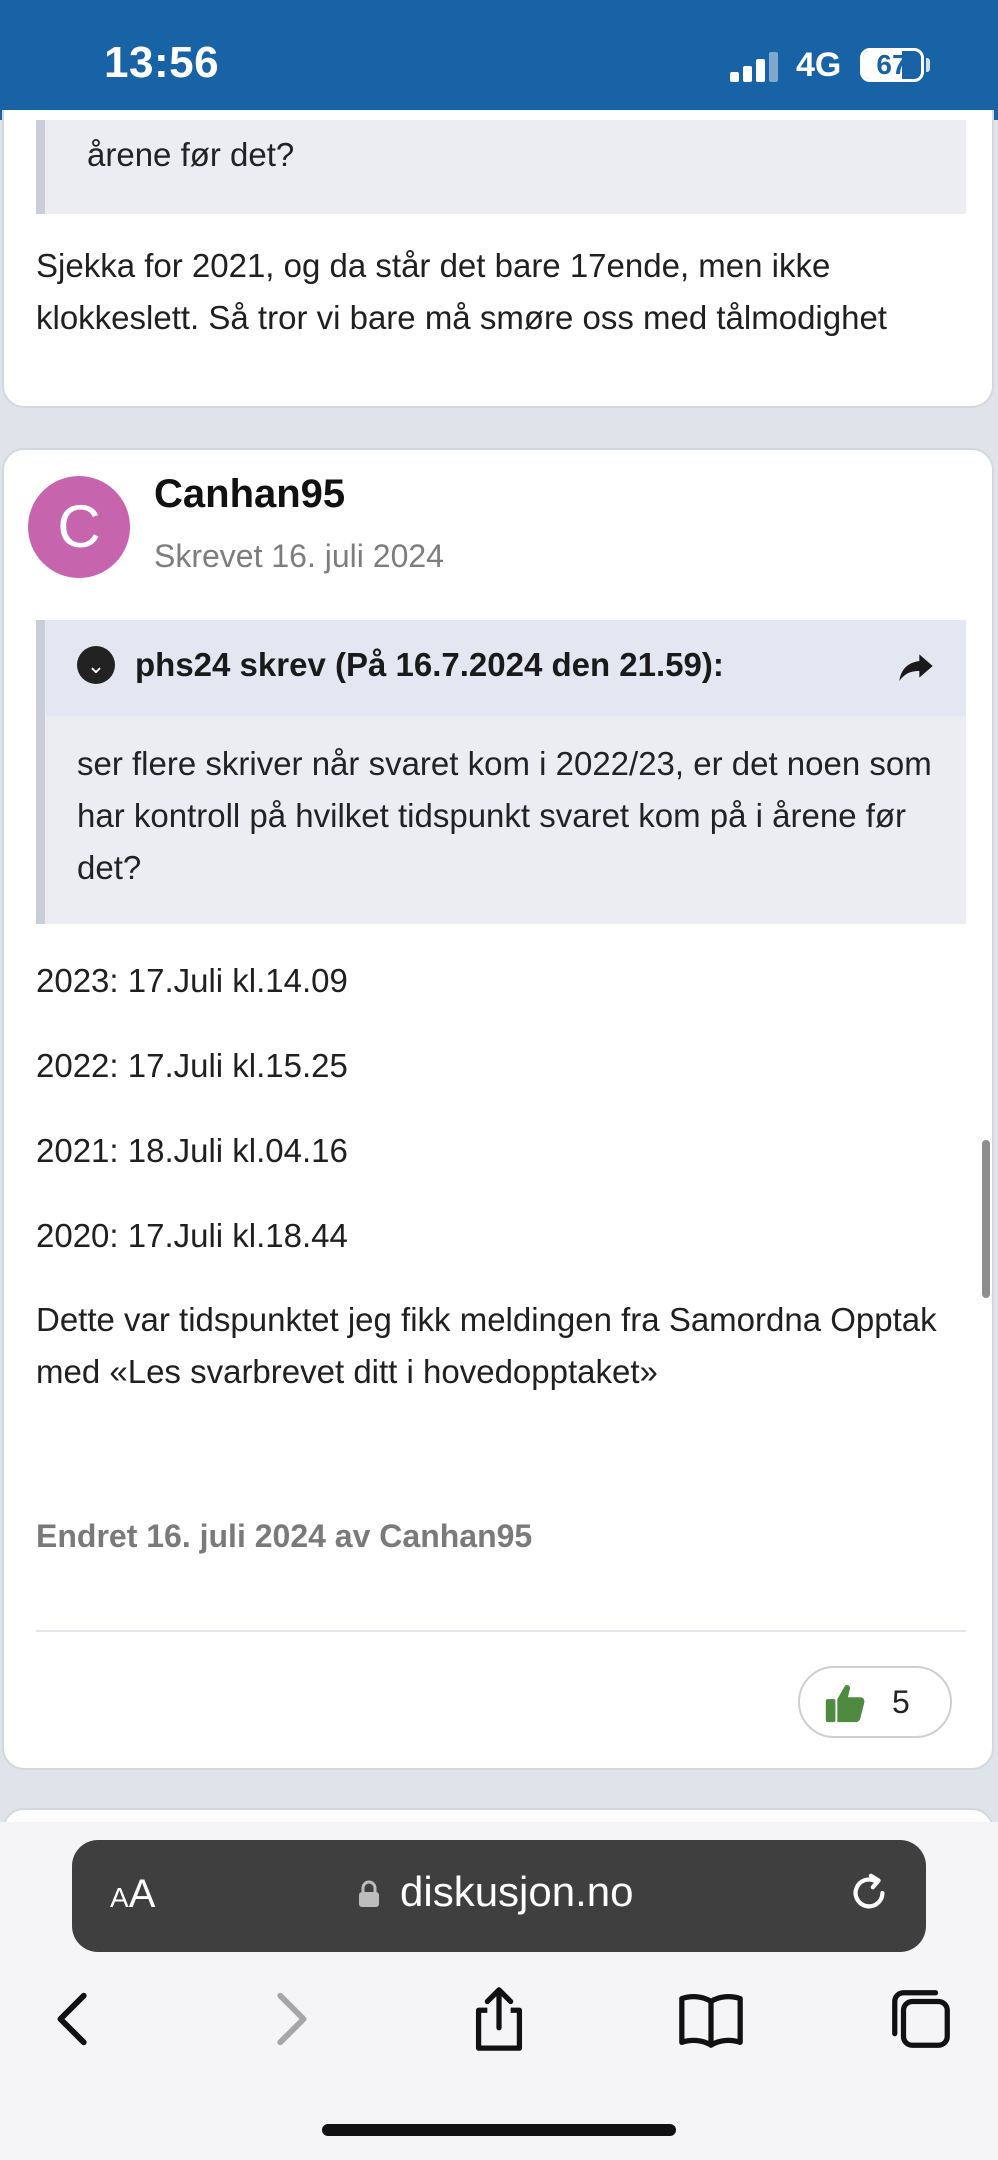  Describe the element at coordinates (192, 1065) in the screenshot. I see `post-line: 2022: 17.Juli kl.15.25` at that location.